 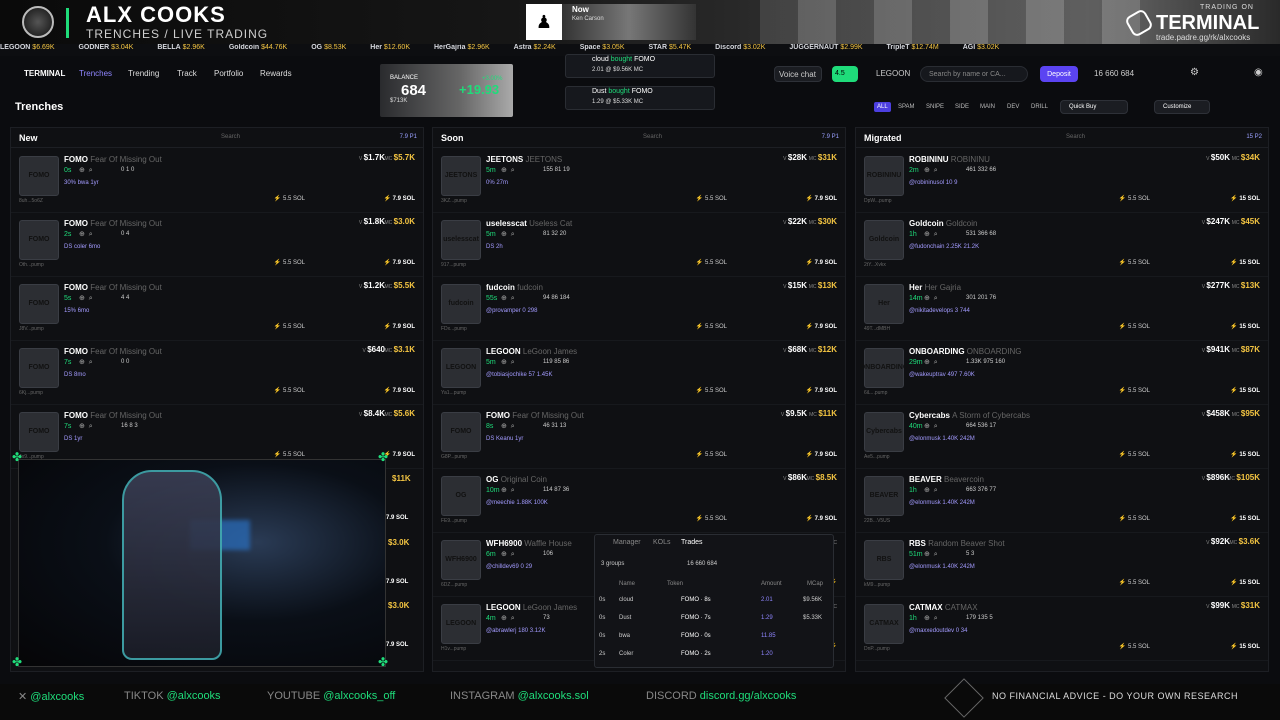 I want to click on ticker-item: Her $12.60K, so click(x=396, y=47).